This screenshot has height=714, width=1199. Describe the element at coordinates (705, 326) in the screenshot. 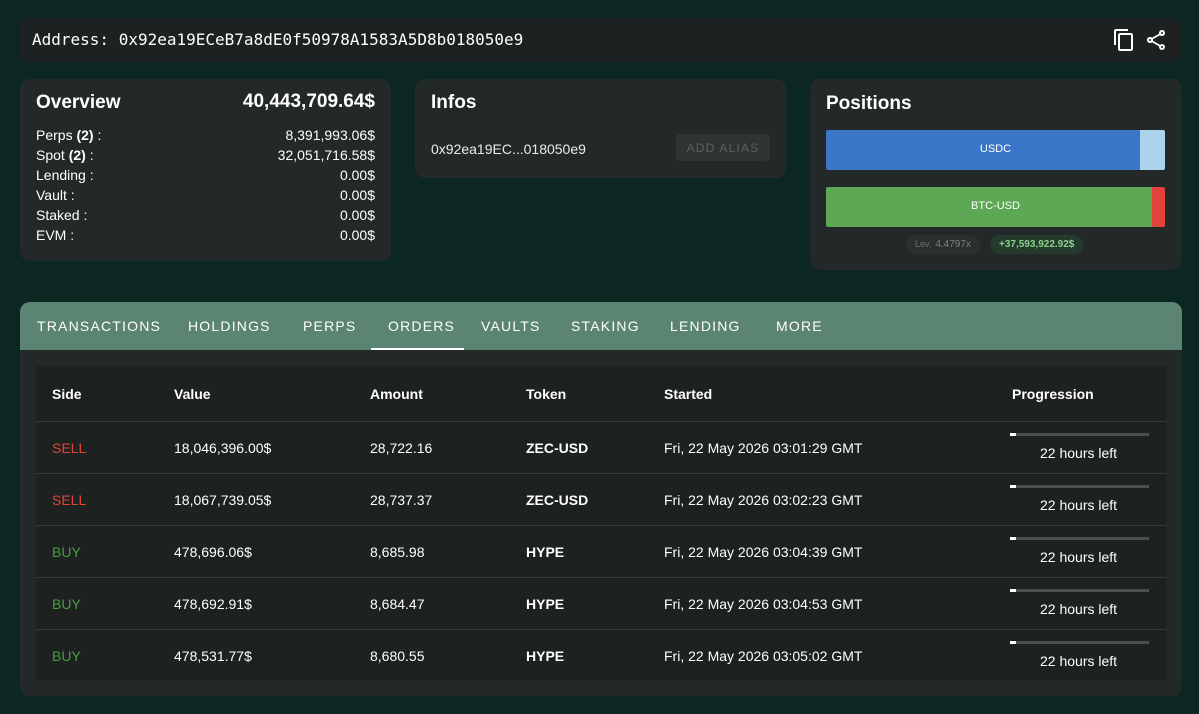

I see `tab-lending: LENDING` at that location.